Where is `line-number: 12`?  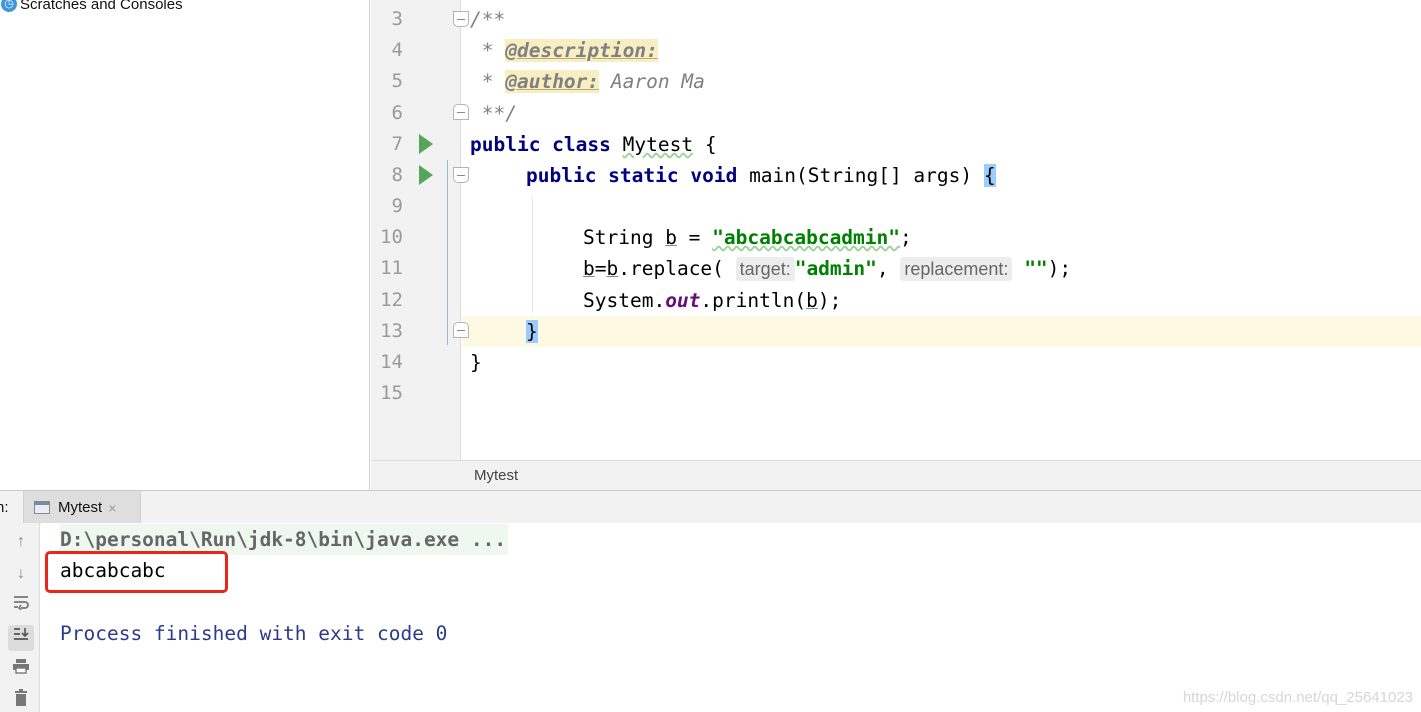 line-number: 12 is located at coordinates (391, 300).